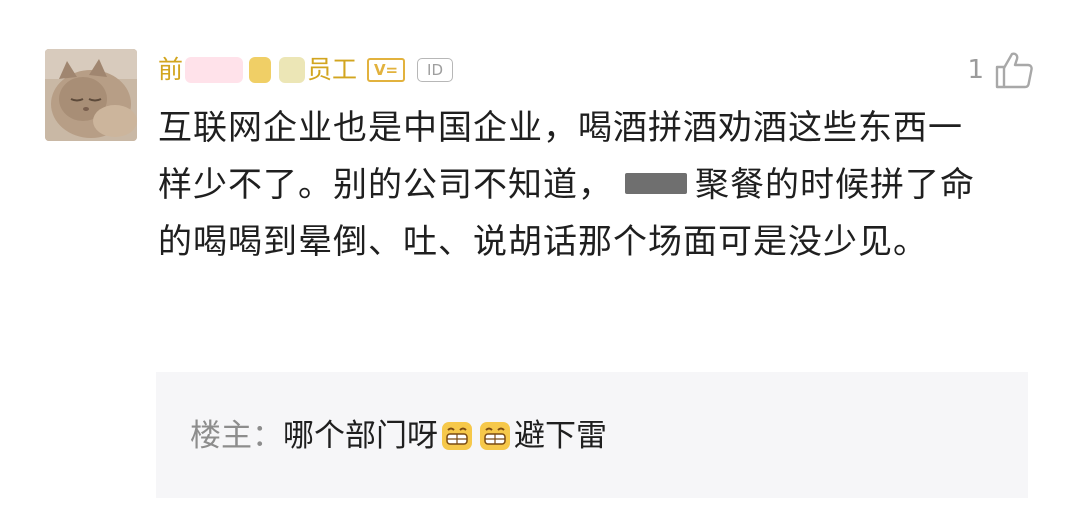  Describe the element at coordinates (656, 183) in the screenshot. I see `redaction-block` at that location.